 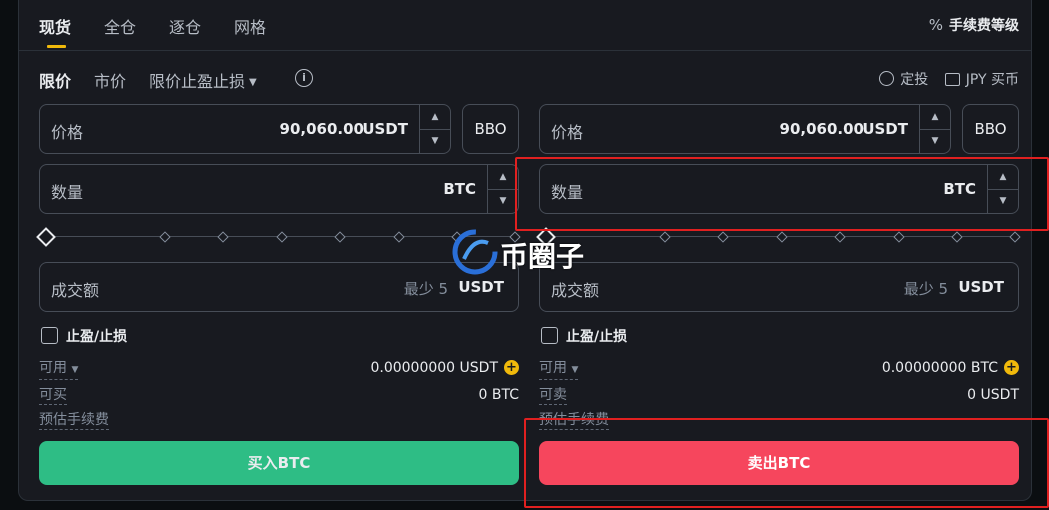 I want to click on fee-level-link: % 手续费等级, so click(x=974, y=25).